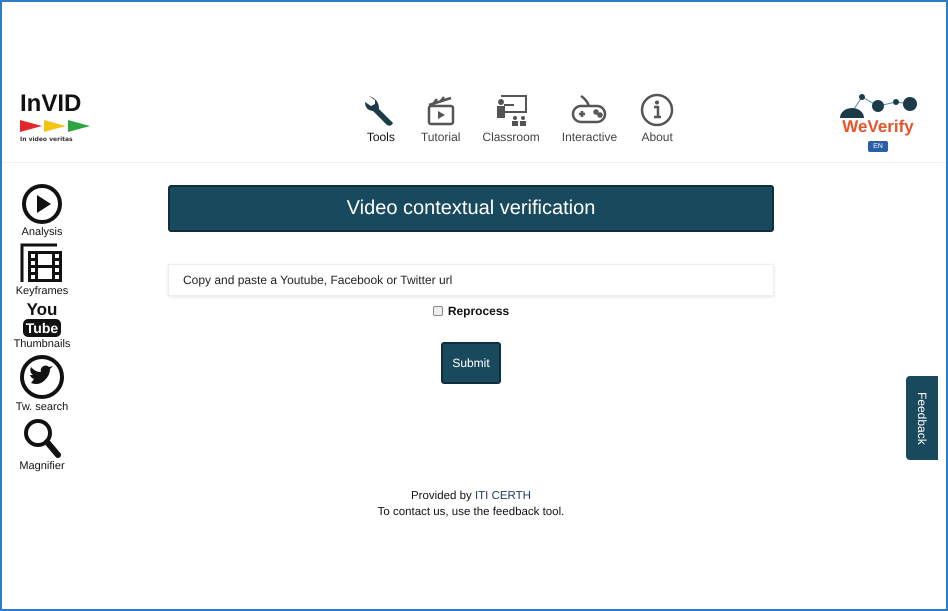 The height and width of the screenshot is (611, 948). I want to click on search-icon, so click(42, 438).